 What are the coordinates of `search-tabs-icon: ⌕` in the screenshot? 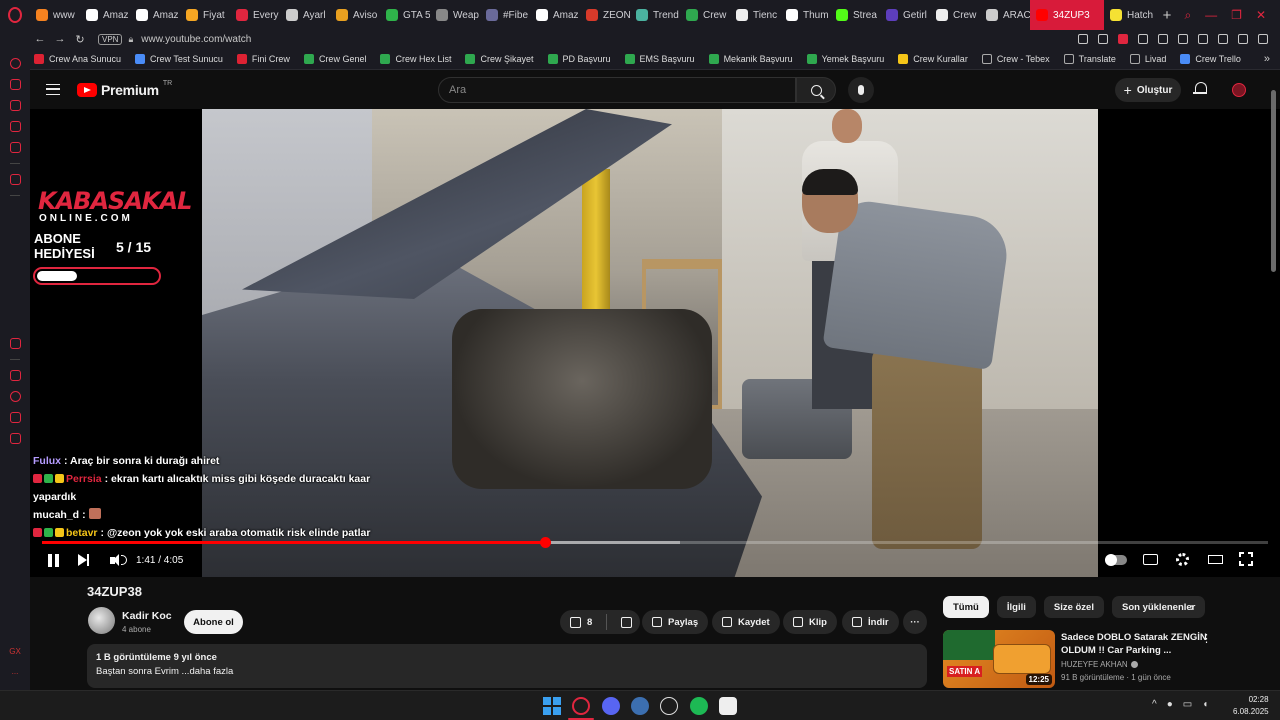 It's located at (1187, 15).